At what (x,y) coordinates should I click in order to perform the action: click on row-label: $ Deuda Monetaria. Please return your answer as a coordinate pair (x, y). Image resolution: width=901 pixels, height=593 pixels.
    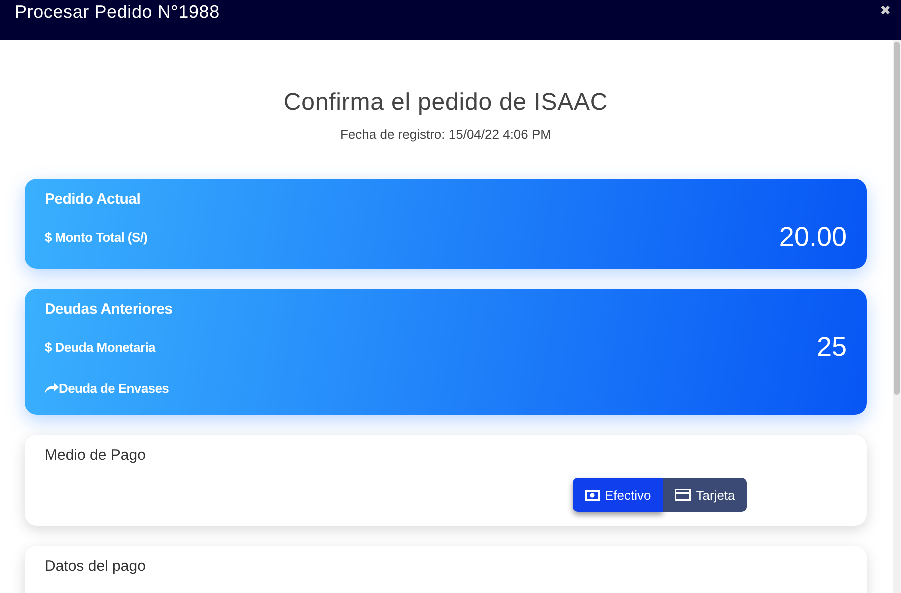
    Looking at the image, I should click on (100, 347).